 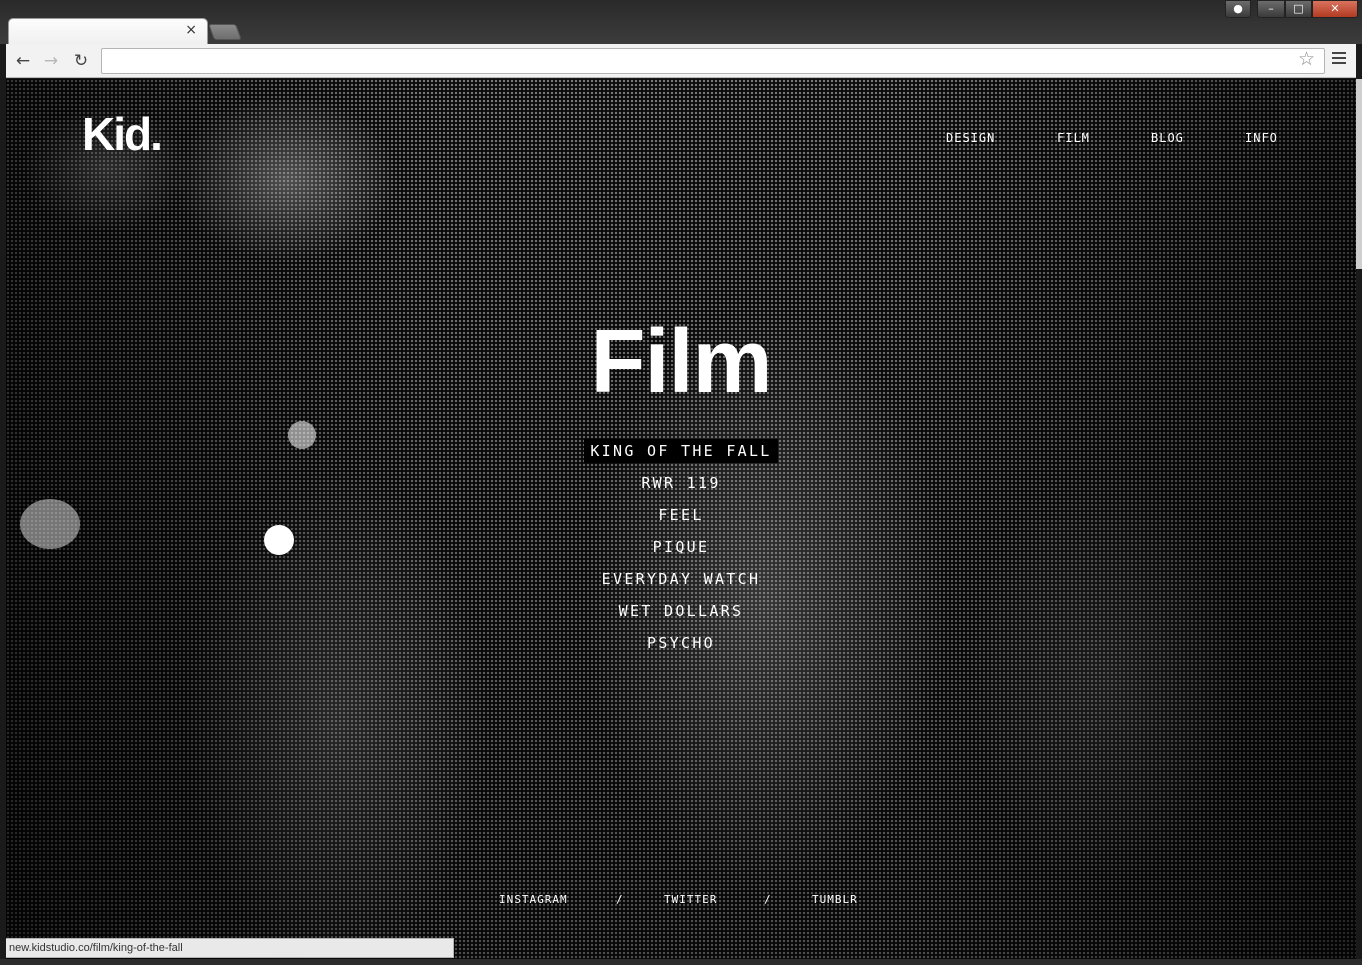 What do you see at coordinates (713, 61) in the screenshot?
I see `address-bar` at bounding box center [713, 61].